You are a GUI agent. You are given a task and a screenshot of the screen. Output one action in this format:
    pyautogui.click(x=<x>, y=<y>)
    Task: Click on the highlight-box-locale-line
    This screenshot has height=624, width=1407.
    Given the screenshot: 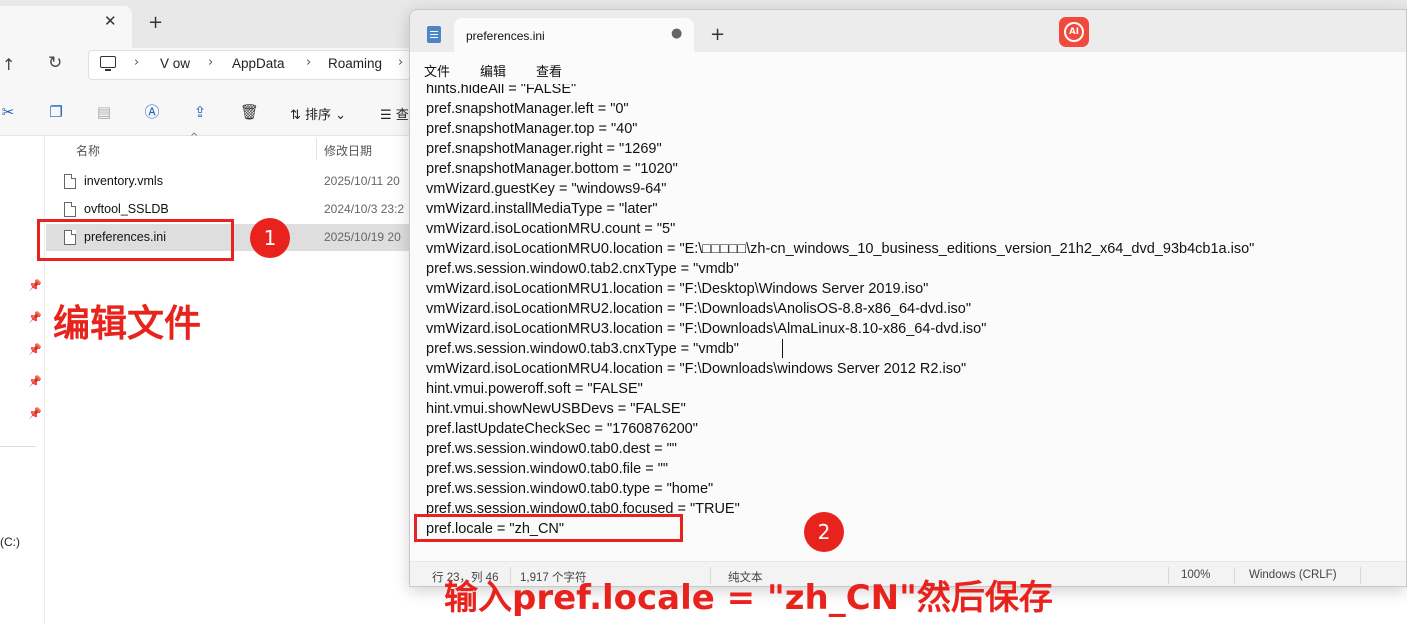 What is the action you would take?
    pyautogui.click(x=548, y=528)
    